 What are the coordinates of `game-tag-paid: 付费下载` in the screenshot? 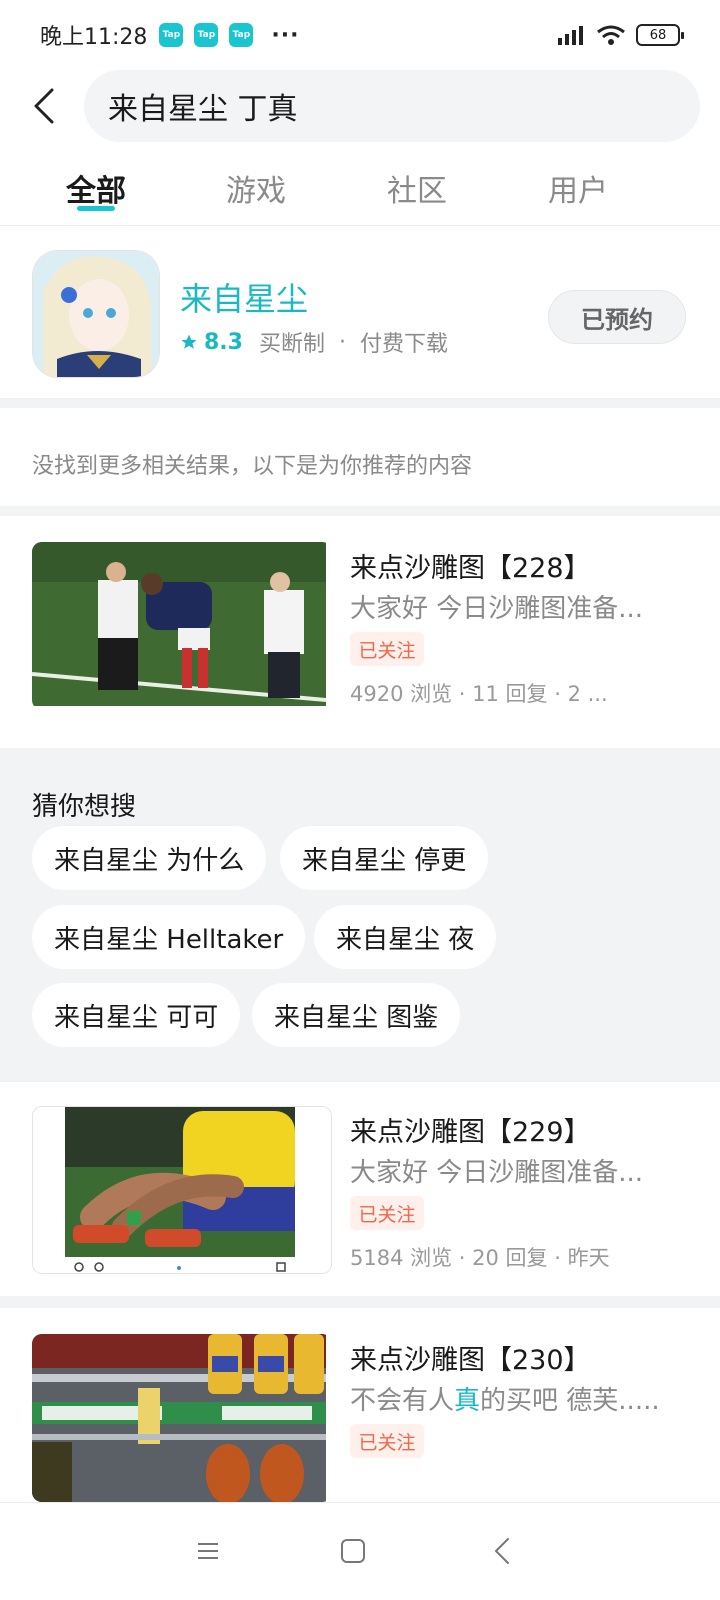 It's located at (404, 344).